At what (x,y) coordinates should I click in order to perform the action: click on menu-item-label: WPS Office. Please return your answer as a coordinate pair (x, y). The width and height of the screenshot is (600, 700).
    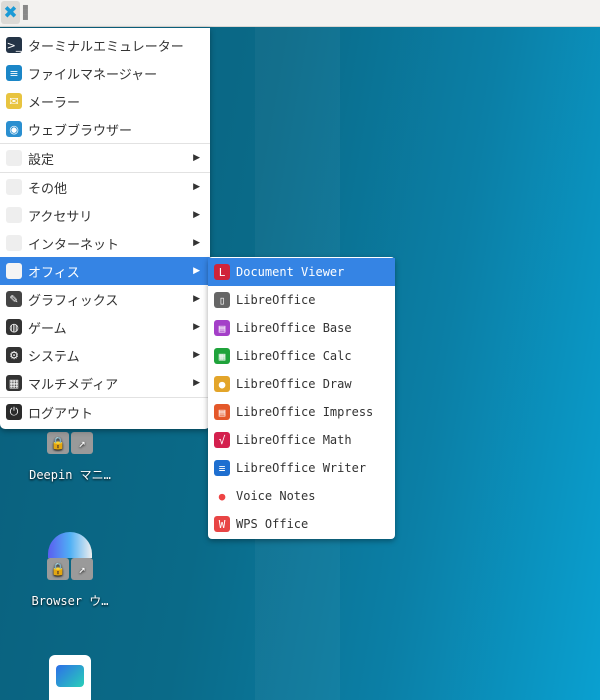
    Looking at the image, I should click on (272, 524).